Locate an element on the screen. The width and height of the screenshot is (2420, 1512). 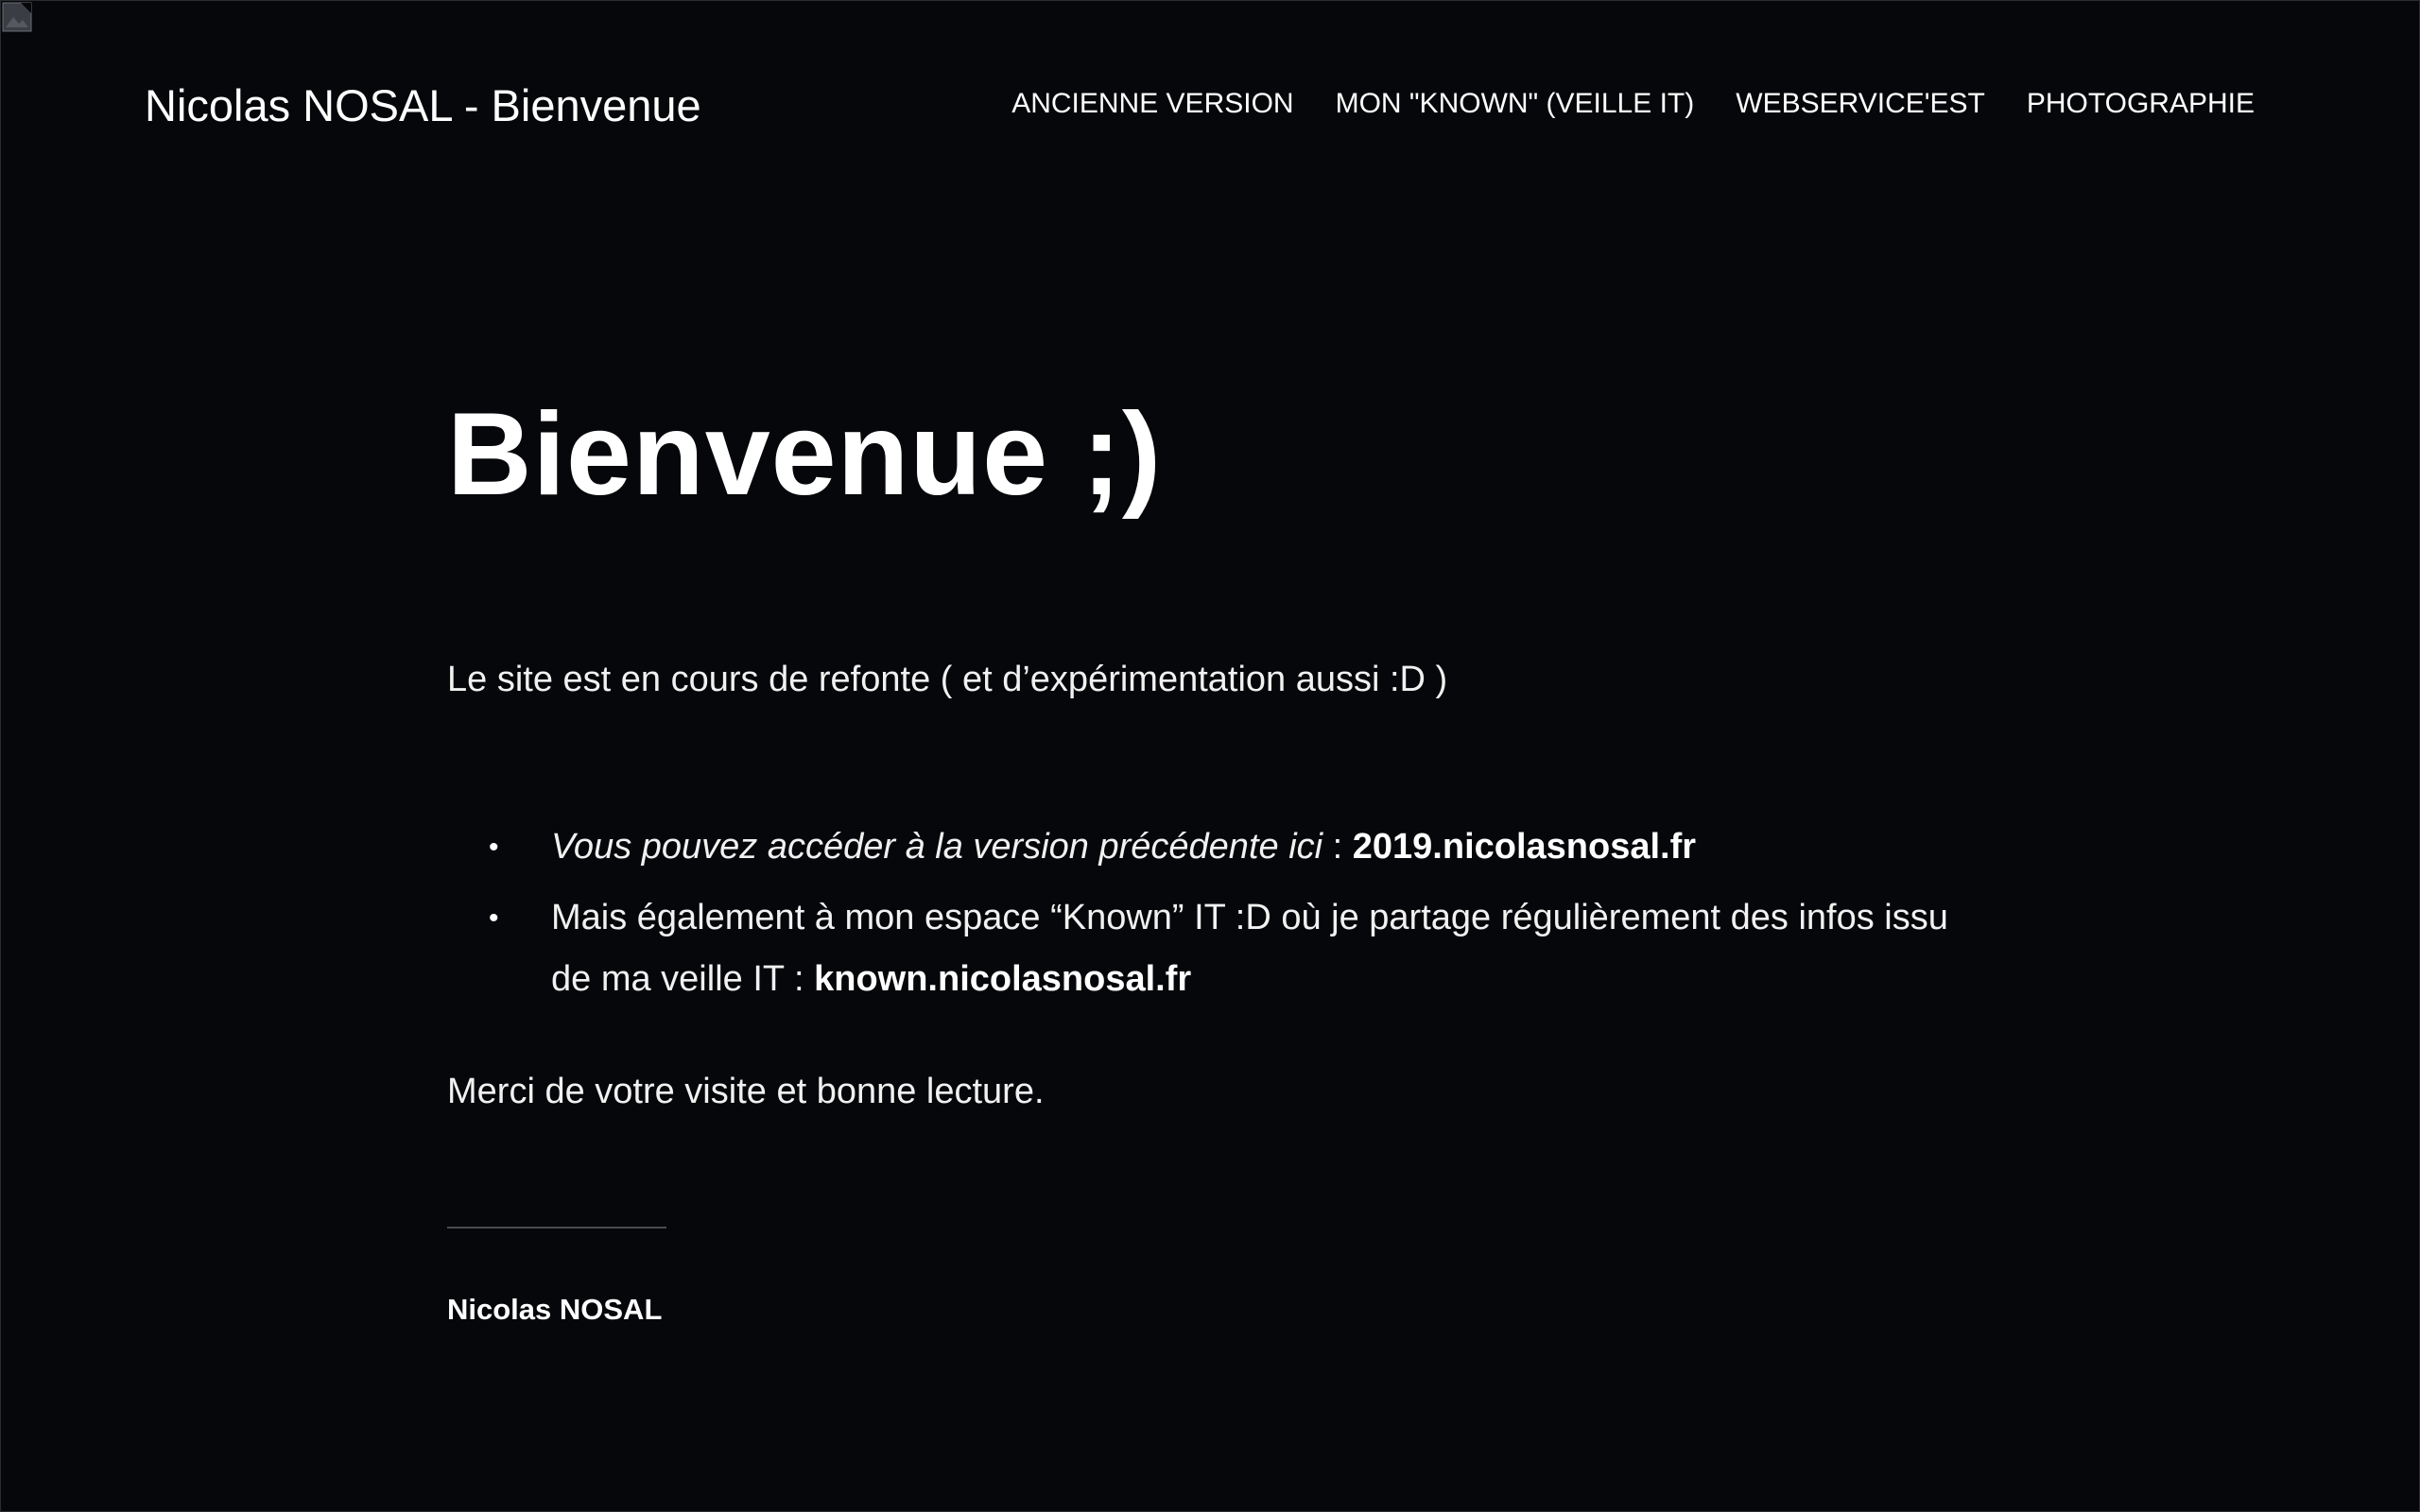
author-name: Nicolas NOSAL is located at coordinates (555, 1309).